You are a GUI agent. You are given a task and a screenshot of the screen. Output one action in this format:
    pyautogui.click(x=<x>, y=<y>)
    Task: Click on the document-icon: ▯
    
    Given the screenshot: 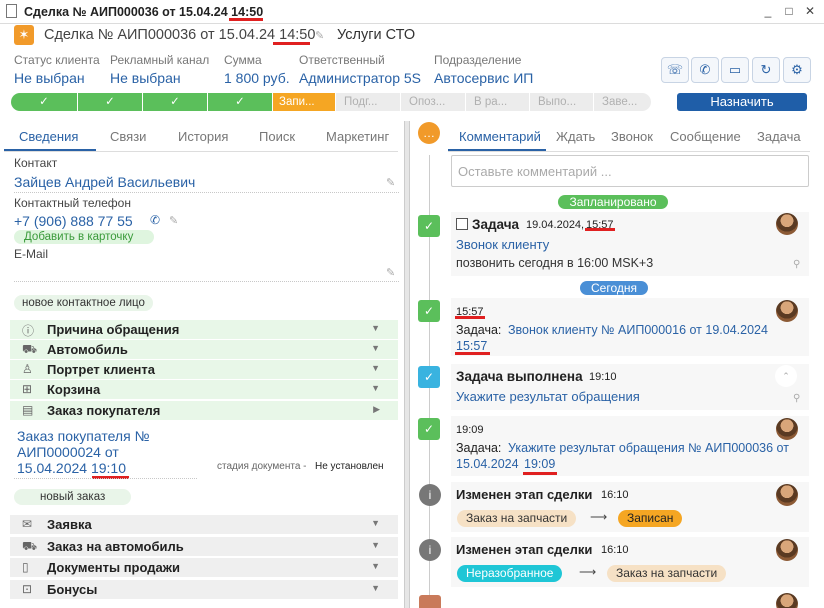 What is the action you would take?
    pyautogui.click(x=25, y=567)
    